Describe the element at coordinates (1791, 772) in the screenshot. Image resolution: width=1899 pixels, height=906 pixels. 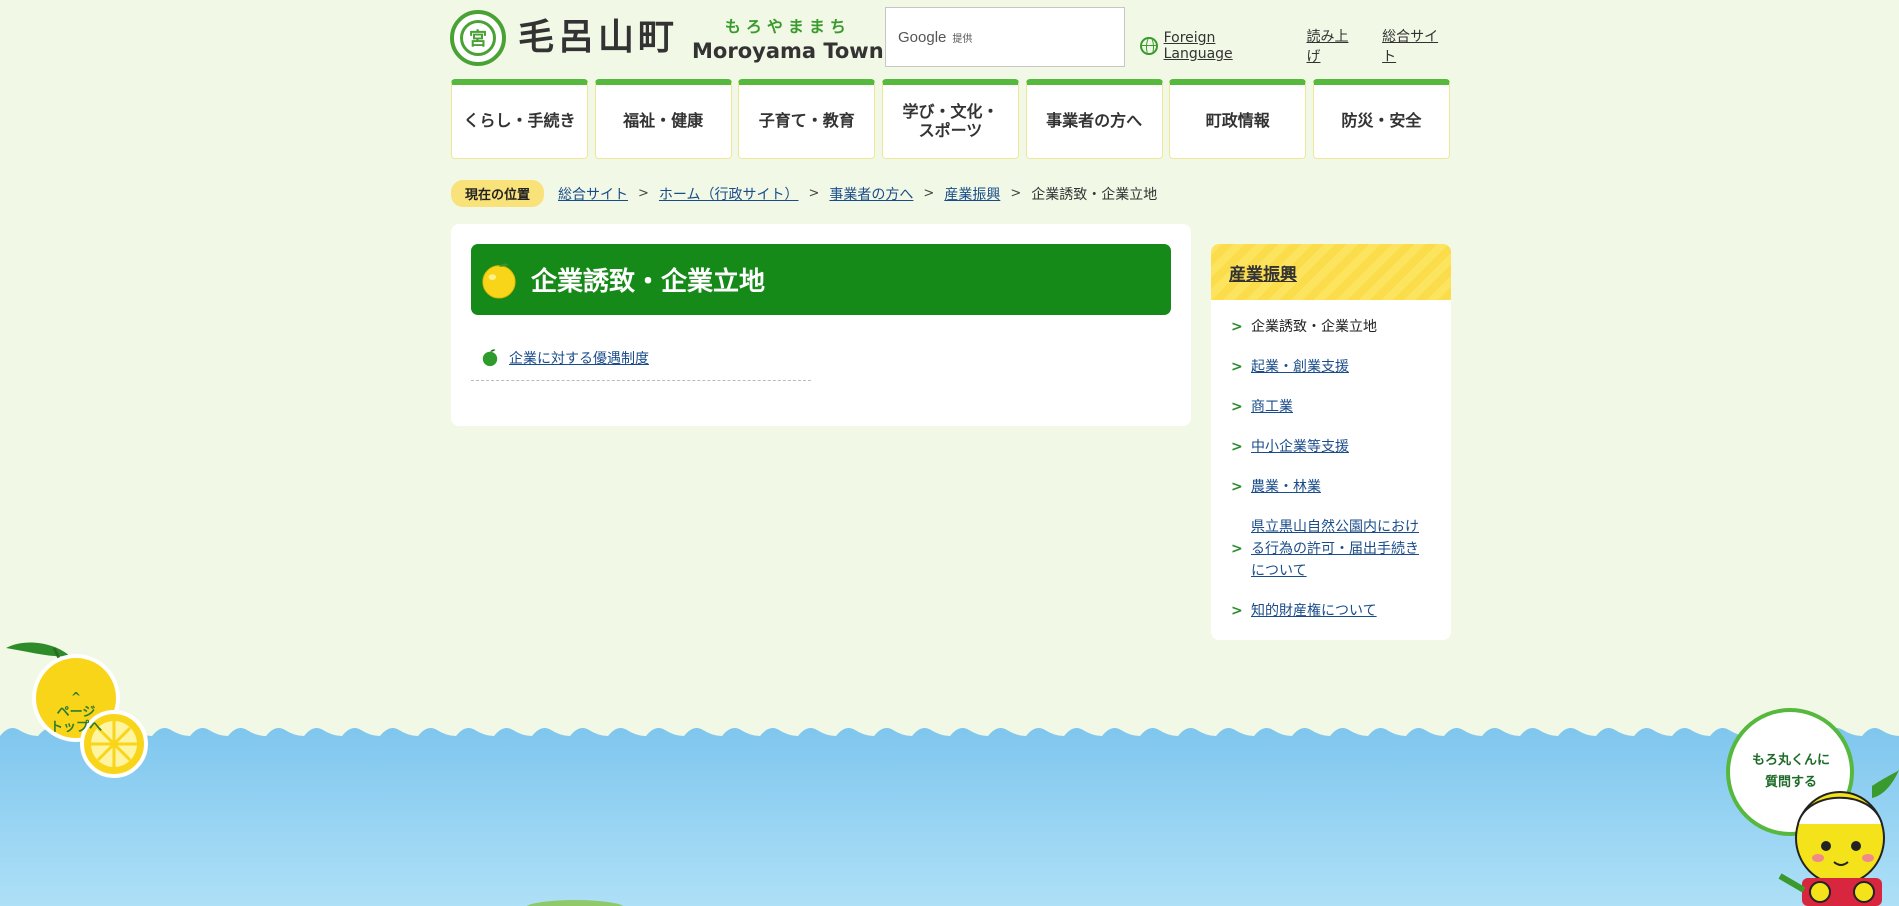
I see `mascot-label: もろ丸くんに 質問する` at that location.